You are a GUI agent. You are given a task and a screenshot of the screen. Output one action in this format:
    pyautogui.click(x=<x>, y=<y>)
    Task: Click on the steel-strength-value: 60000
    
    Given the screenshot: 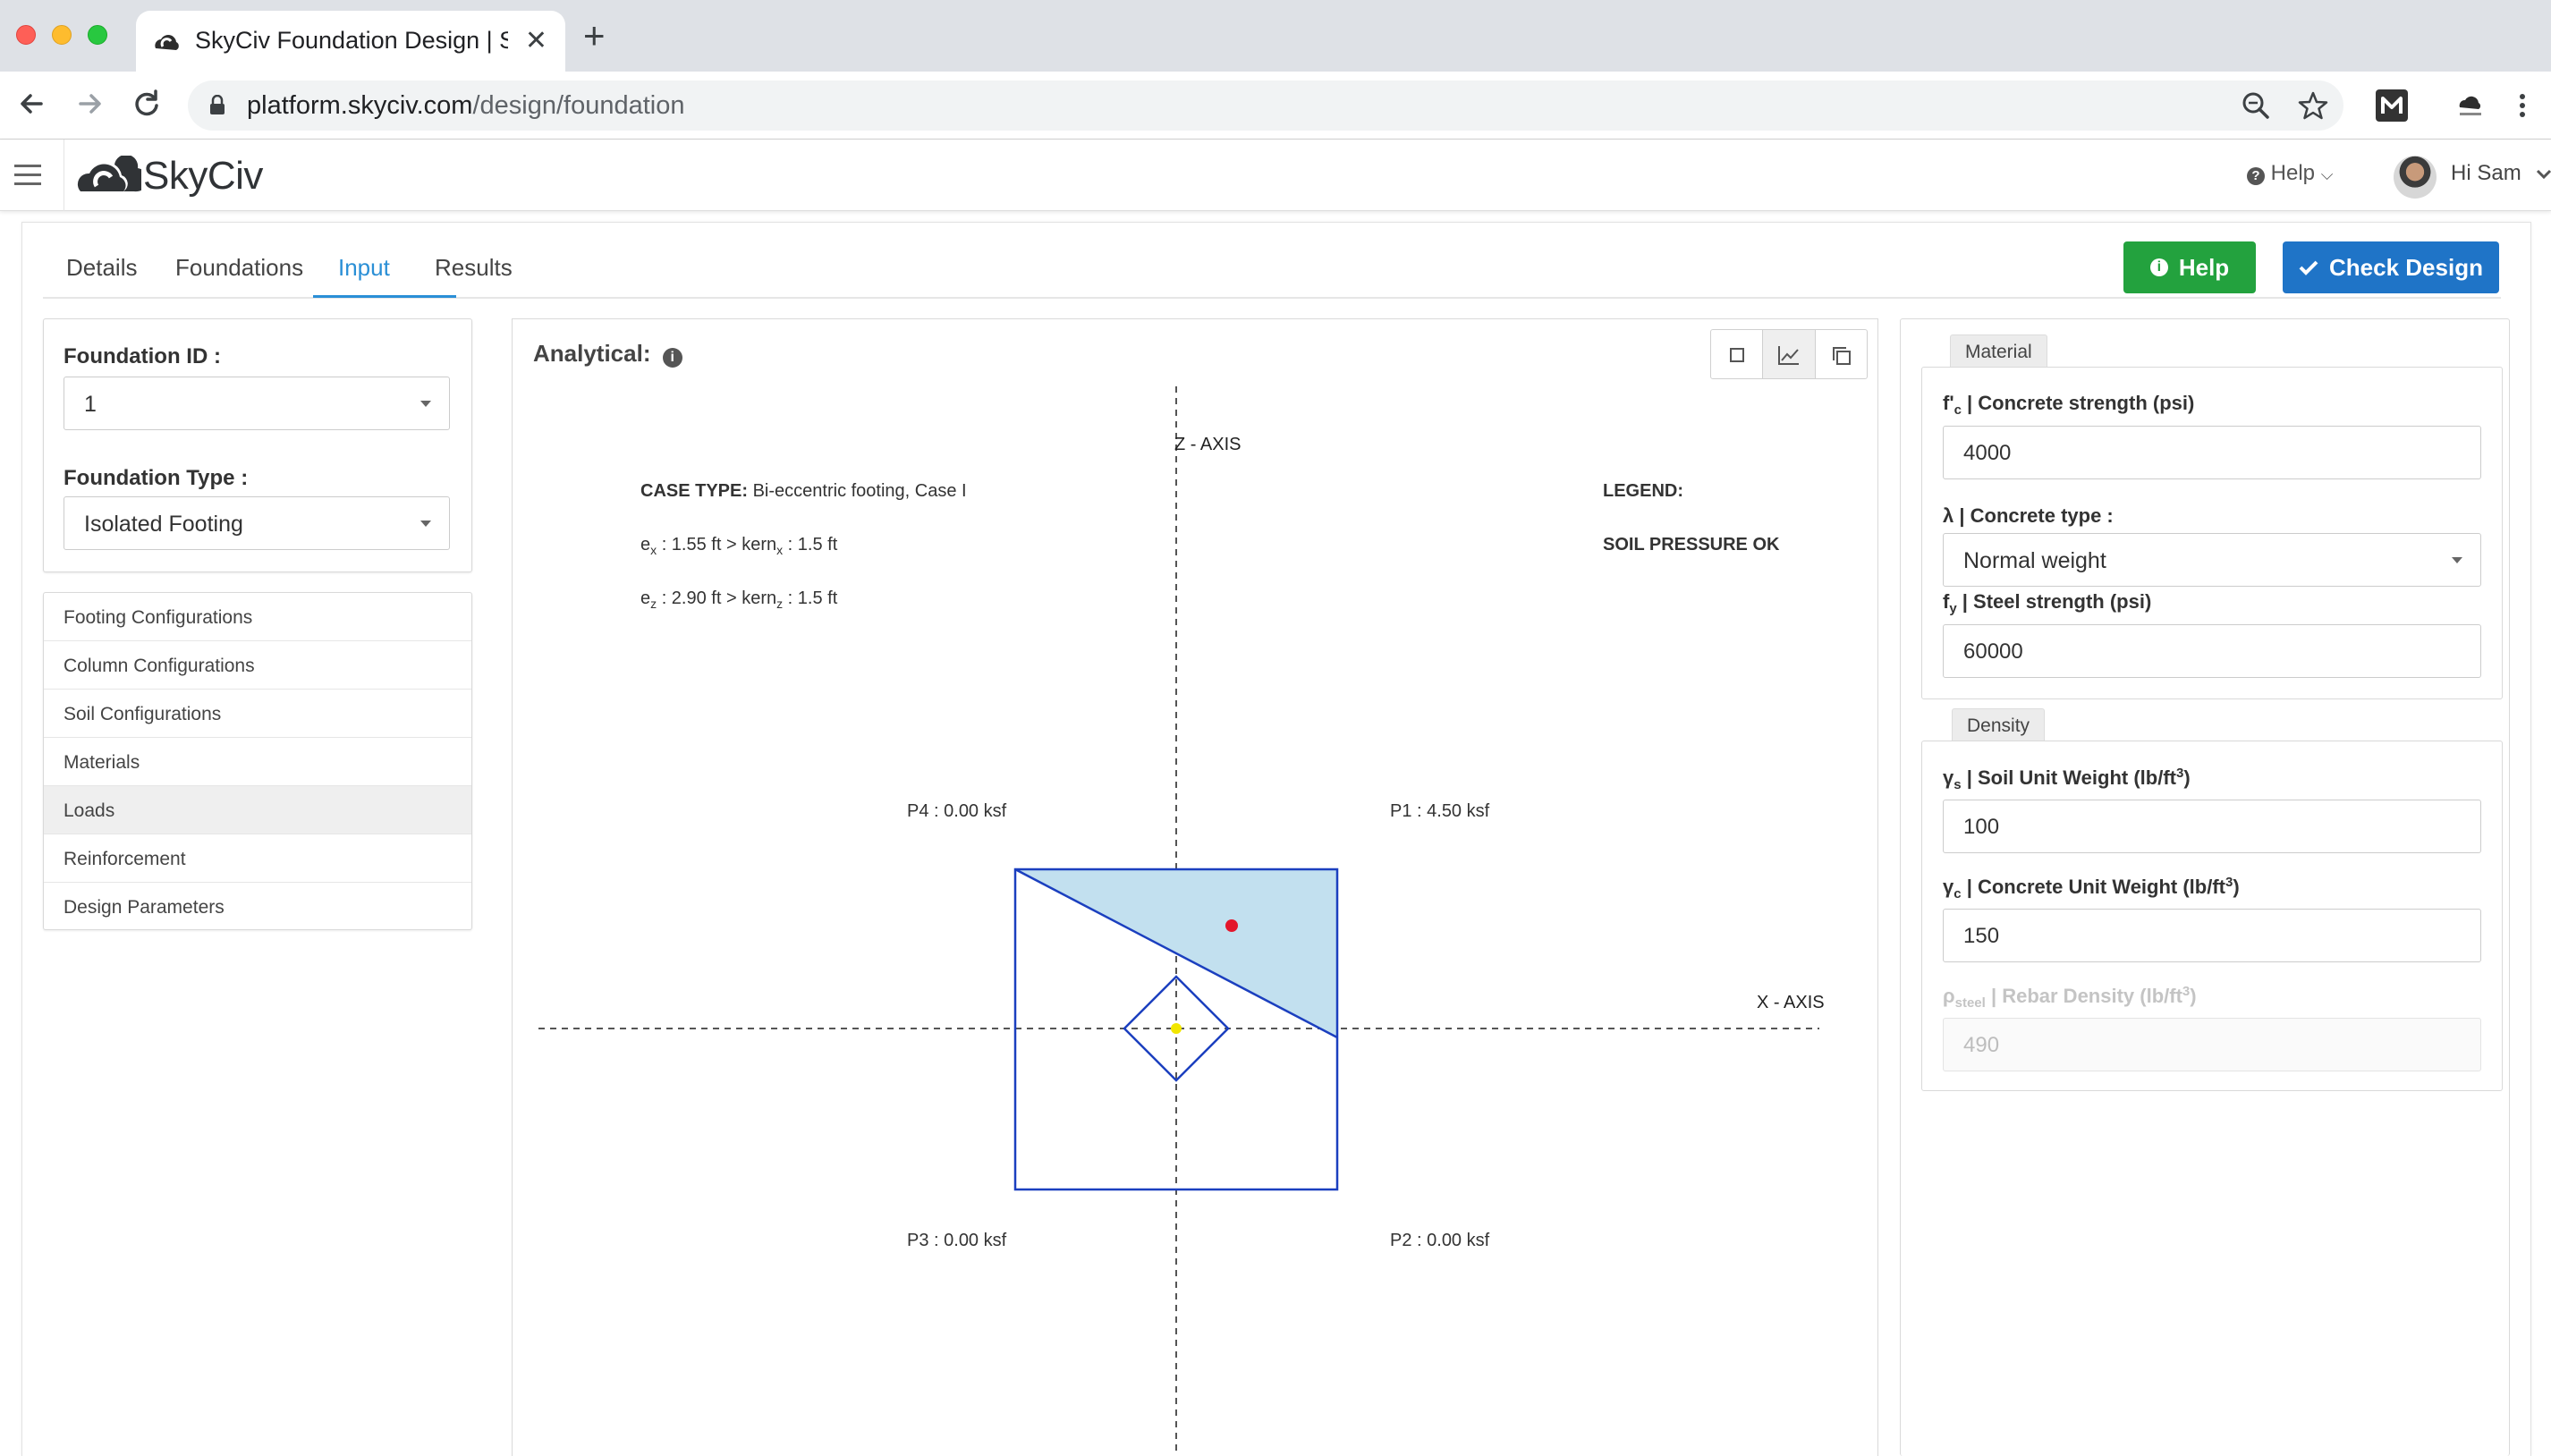 What is the action you would take?
    pyautogui.click(x=1993, y=651)
    